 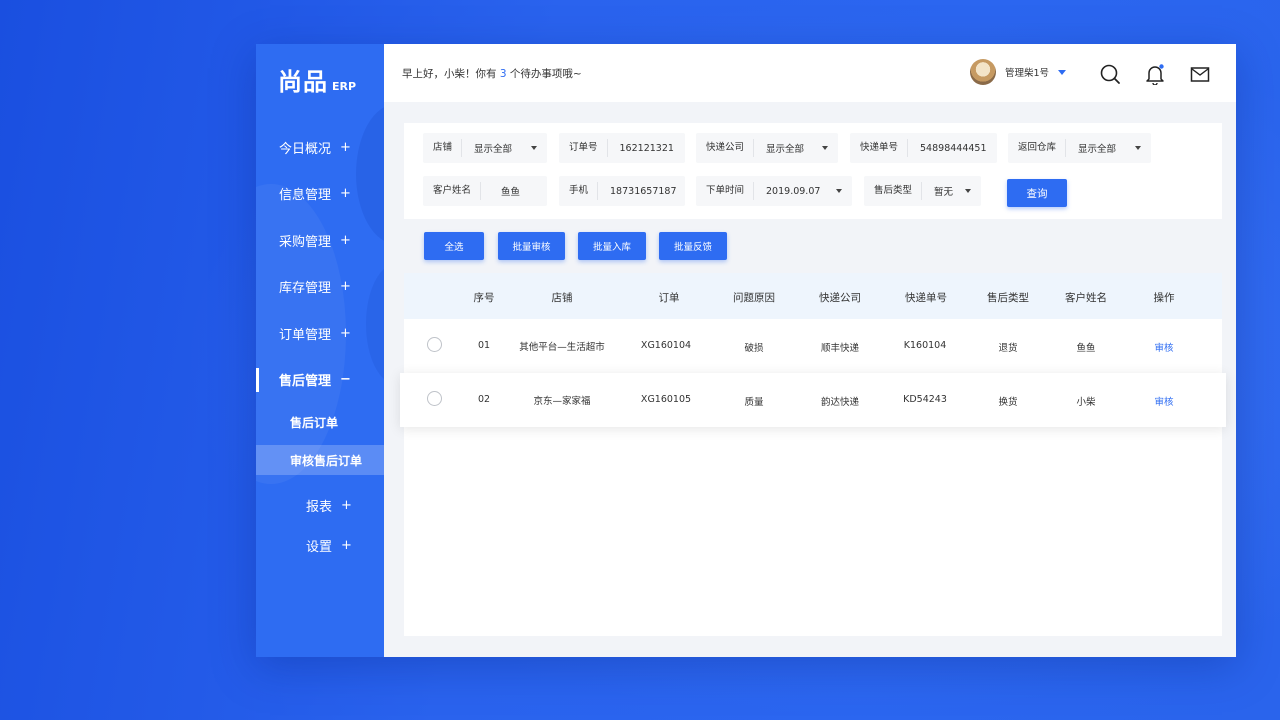 I want to click on cell-customer: 鱼鱼, so click(x=1086, y=348).